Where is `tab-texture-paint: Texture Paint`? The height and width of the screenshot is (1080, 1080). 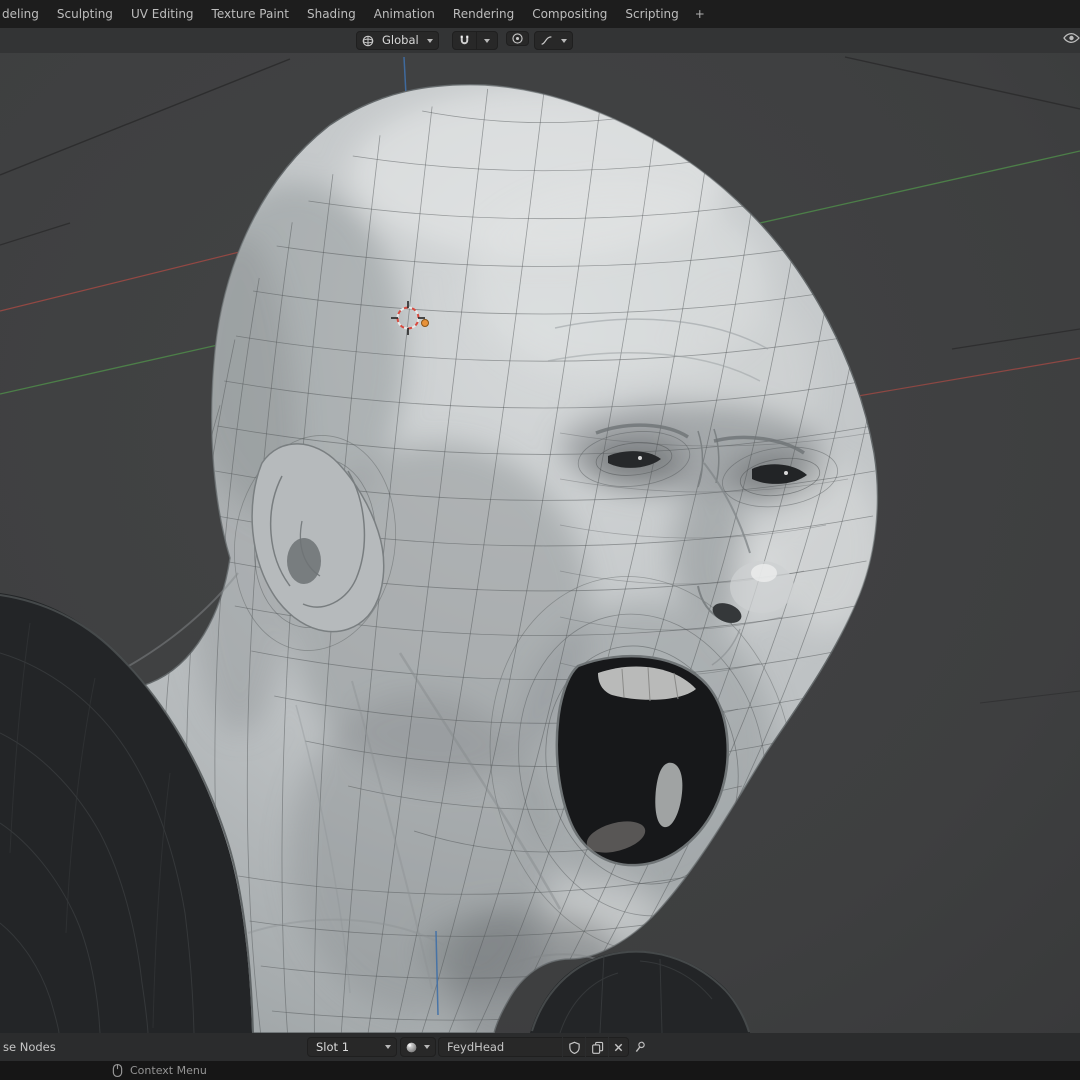 tab-texture-paint: Texture Paint is located at coordinates (250, 14).